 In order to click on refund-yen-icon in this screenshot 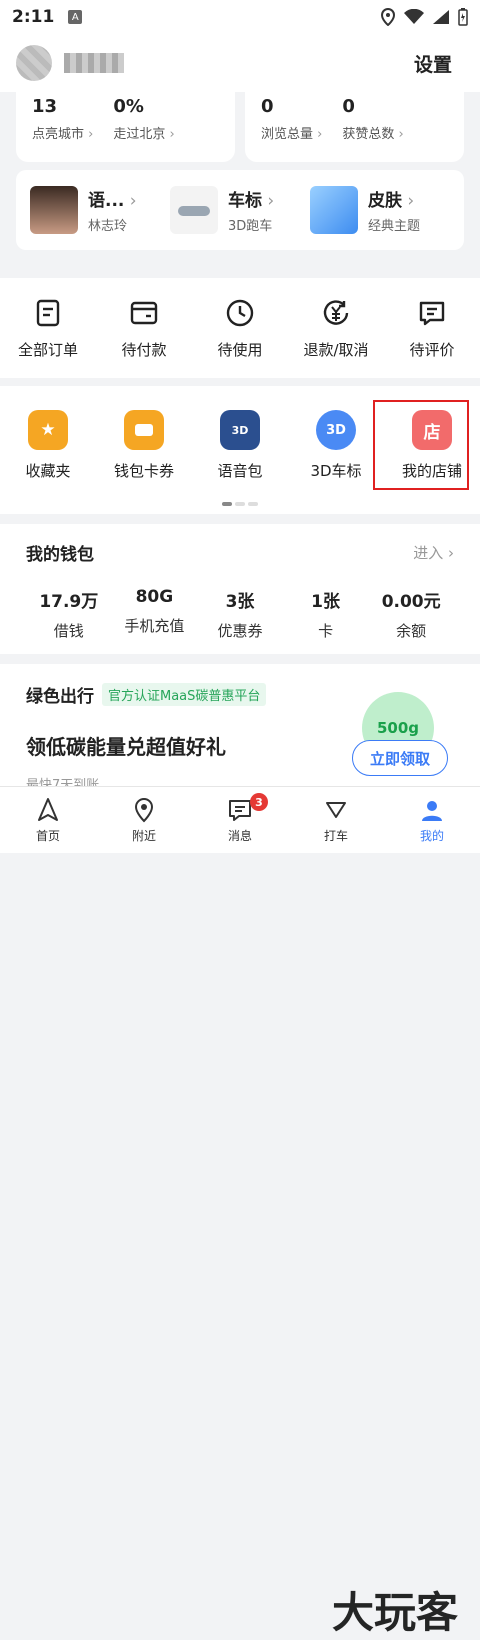, I will do `click(336, 312)`.